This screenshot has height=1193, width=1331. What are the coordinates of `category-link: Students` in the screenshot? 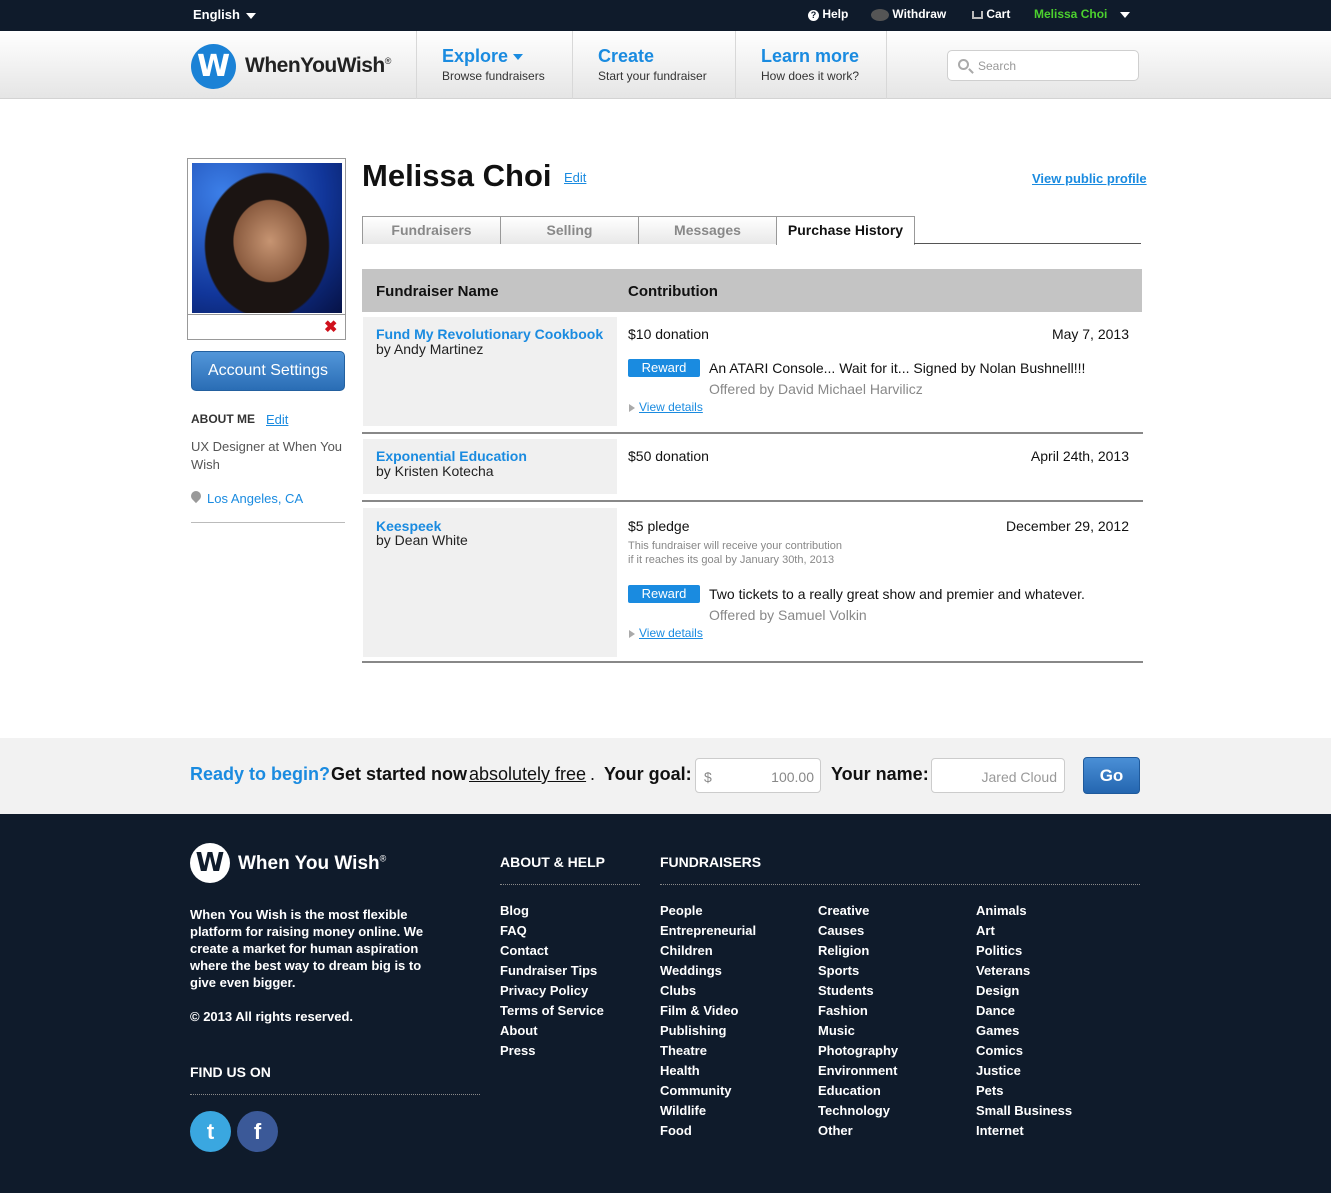 It's located at (858, 992).